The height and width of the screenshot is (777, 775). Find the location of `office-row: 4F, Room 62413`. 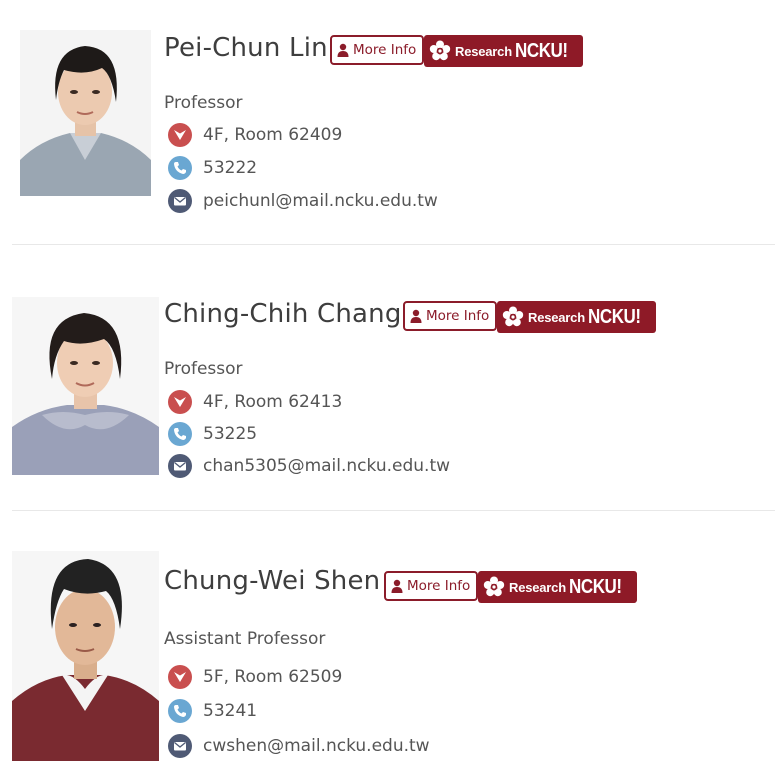

office-row: 4F, Room 62413 is located at coordinates (255, 402).